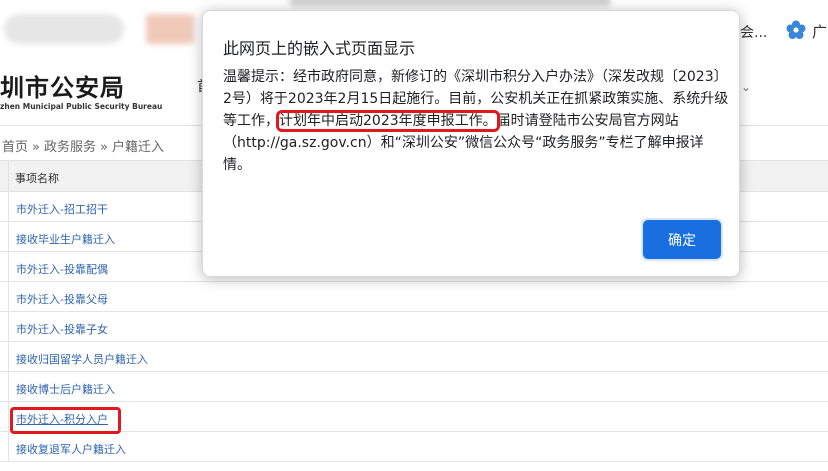 The height and width of the screenshot is (471, 828). Describe the element at coordinates (414, 327) in the screenshot. I see `table-row: 市外迁入-投靠子女` at that location.